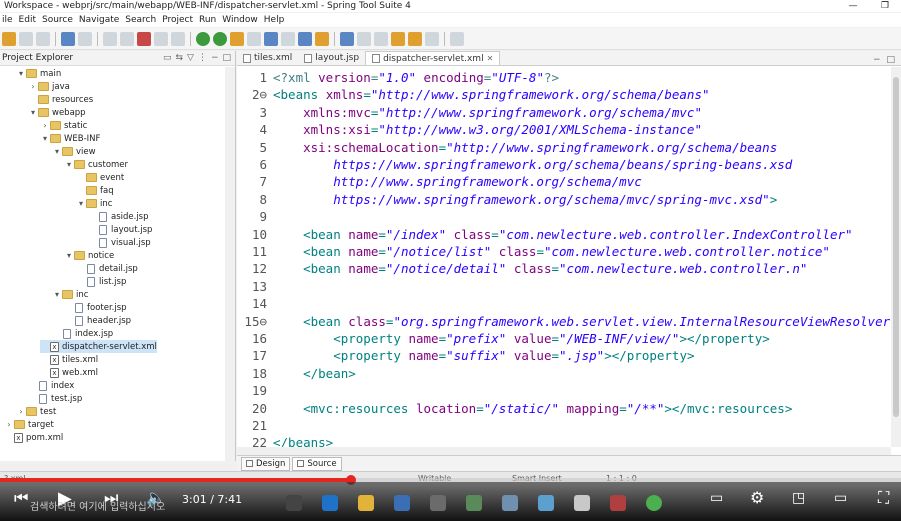 The image size is (901, 521). What do you see at coordinates (68, 38) in the screenshot?
I see `console-icon` at bounding box center [68, 38].